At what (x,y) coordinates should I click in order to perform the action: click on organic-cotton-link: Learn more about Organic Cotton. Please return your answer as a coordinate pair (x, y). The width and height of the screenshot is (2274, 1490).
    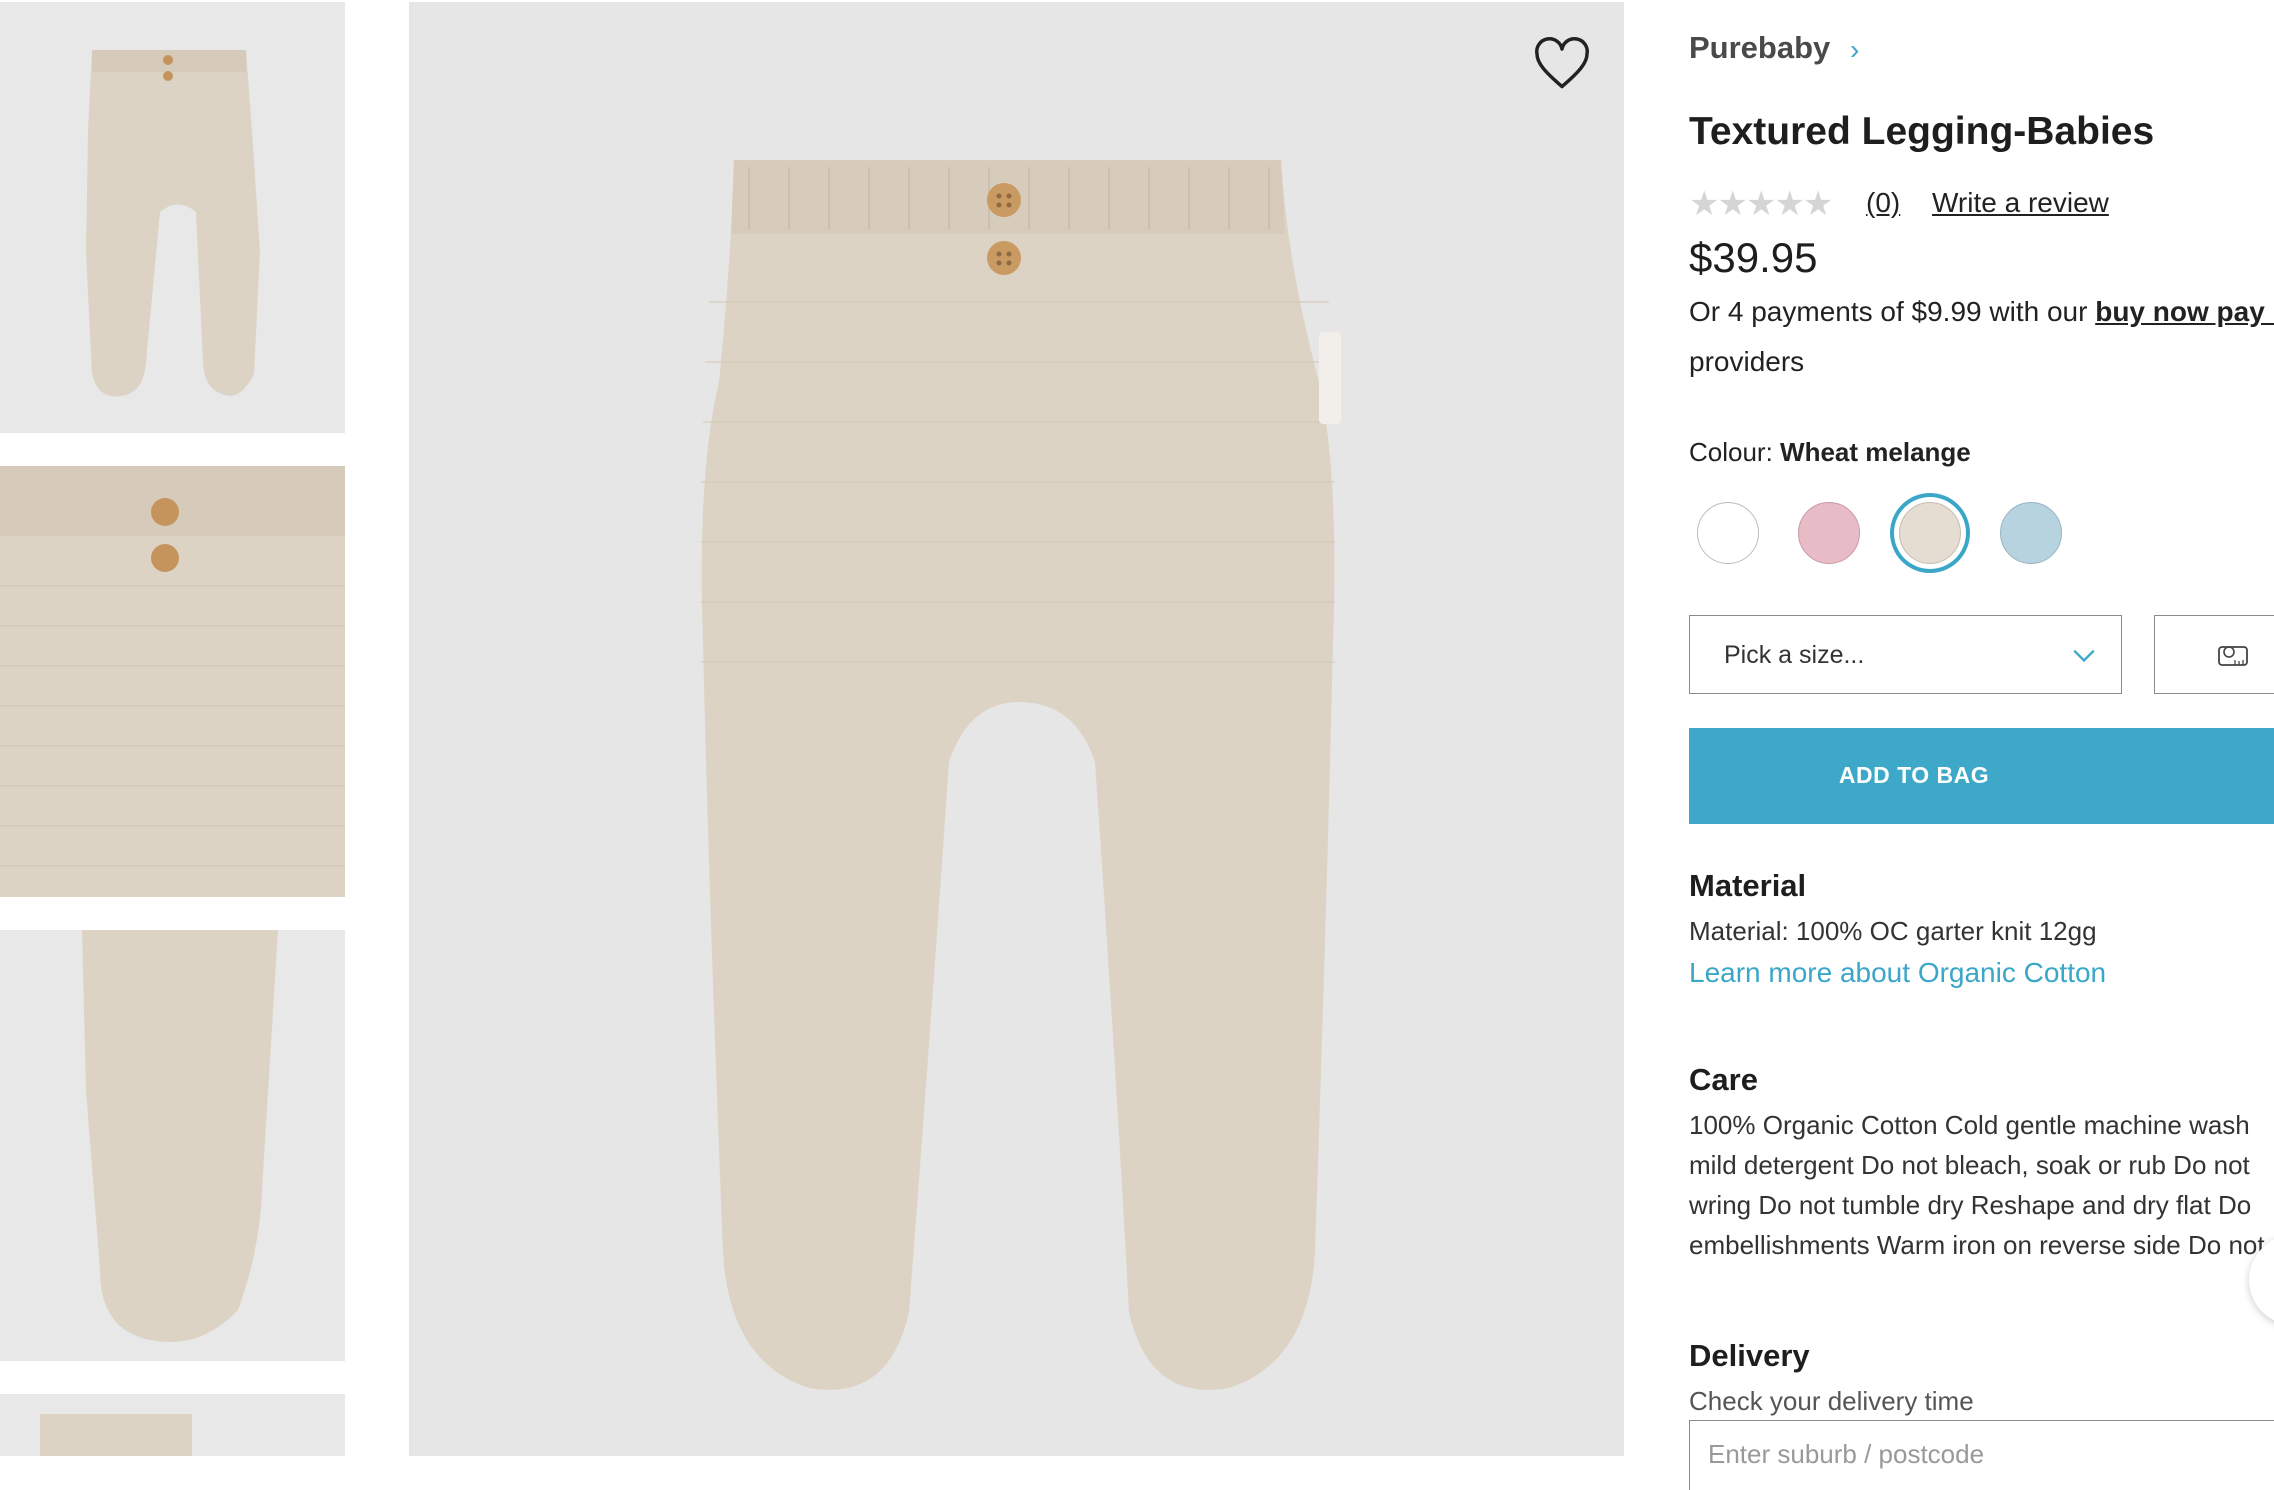
    Looking at the image, I should click on (1897, 973).